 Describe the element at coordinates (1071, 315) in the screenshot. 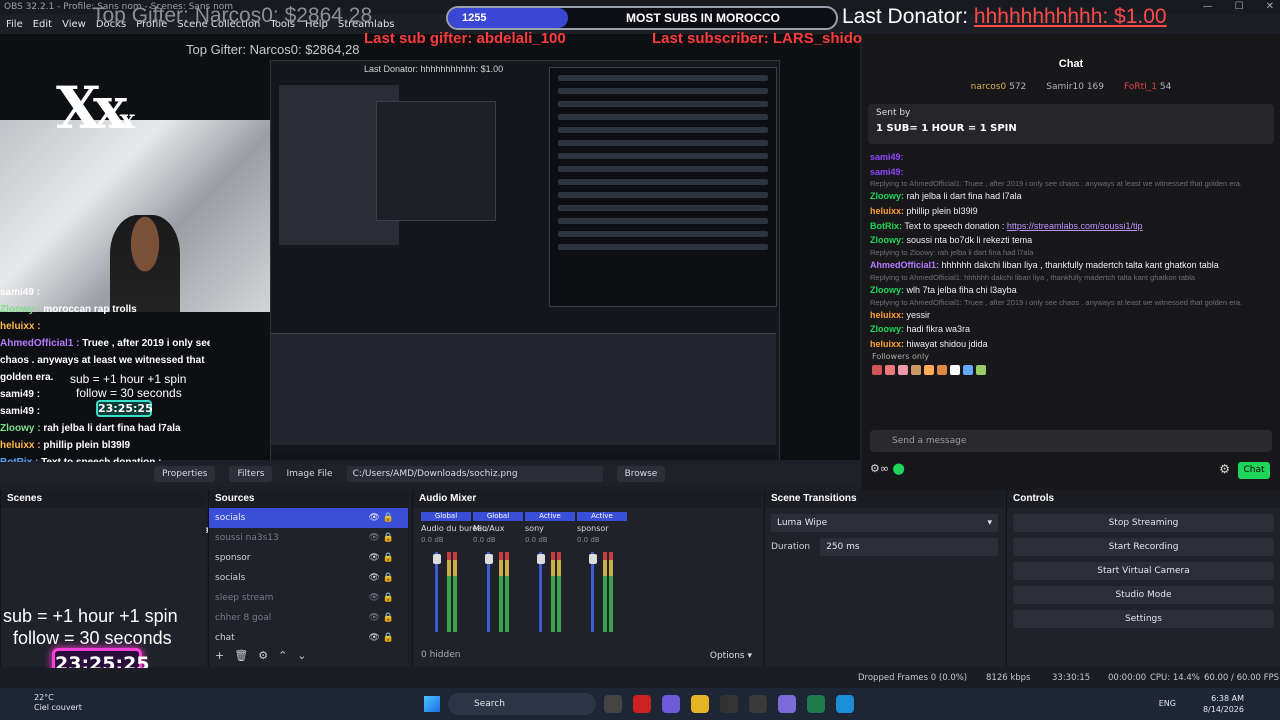

I see `chat-message: heluixx: yessir` at that location.